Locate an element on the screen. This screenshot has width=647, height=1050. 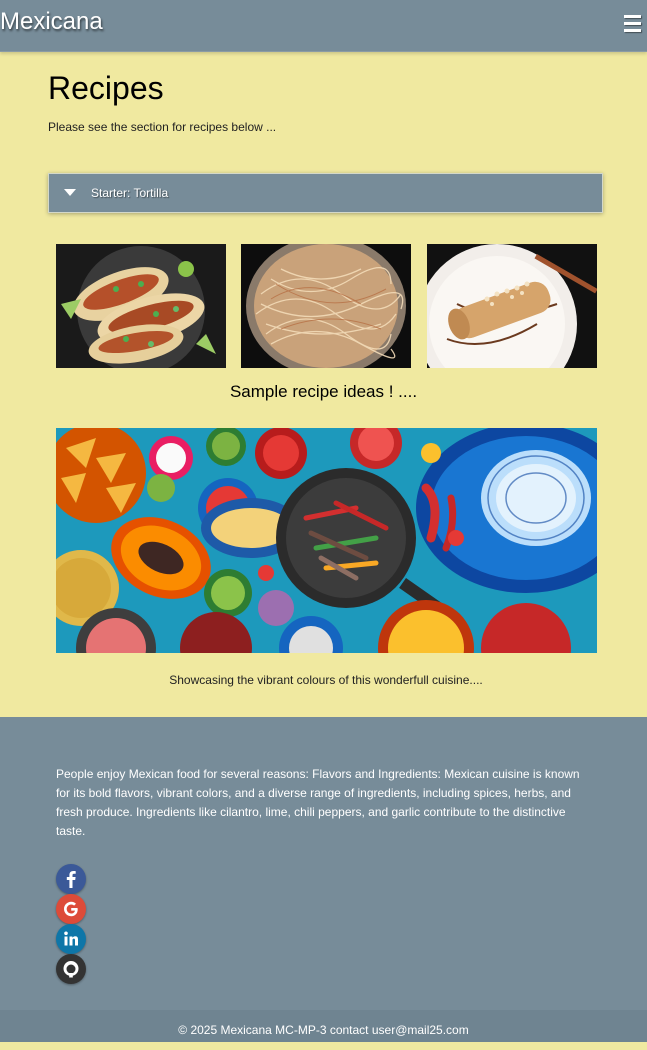
top-navbar: Mexicana is located at coordinates (323, 26).